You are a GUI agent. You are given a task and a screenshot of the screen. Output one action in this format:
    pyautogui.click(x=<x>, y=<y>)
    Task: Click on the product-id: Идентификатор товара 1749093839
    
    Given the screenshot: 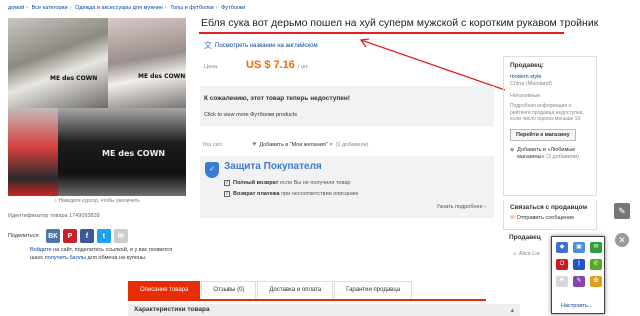 What is the action you would take?
    pyautogui.click(x=54, y=216)
    